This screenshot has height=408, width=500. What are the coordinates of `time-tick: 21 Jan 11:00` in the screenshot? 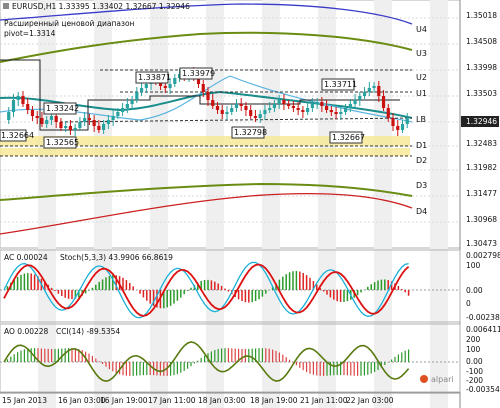 It's located at (324, 400).